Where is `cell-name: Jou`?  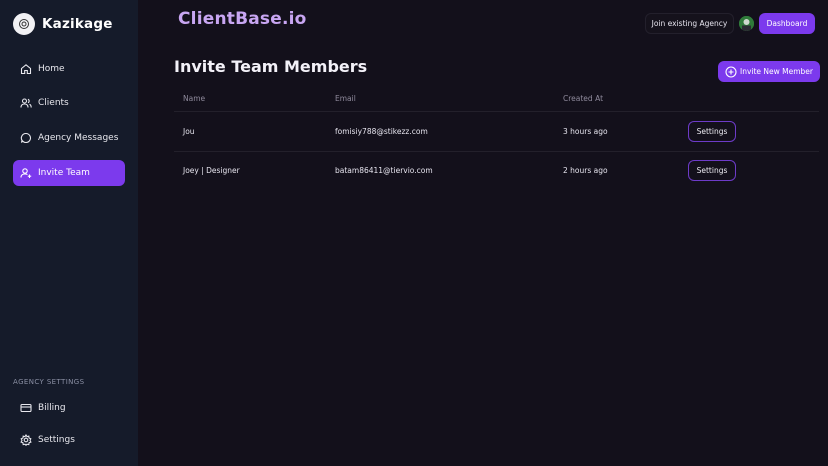
cell-name: Jou is located at coordinates (189, 131).